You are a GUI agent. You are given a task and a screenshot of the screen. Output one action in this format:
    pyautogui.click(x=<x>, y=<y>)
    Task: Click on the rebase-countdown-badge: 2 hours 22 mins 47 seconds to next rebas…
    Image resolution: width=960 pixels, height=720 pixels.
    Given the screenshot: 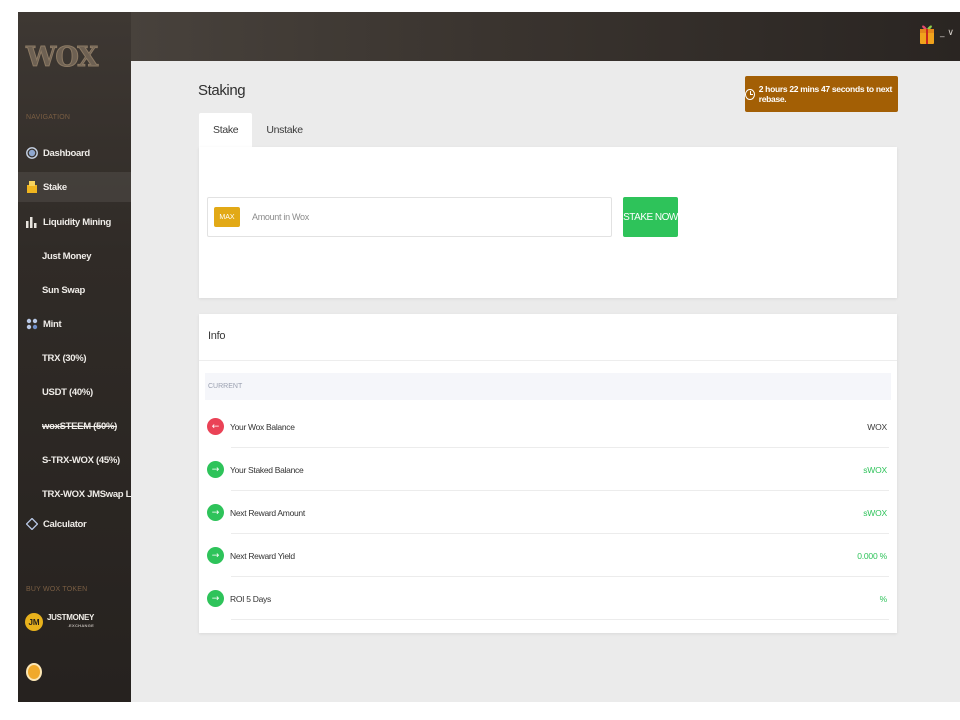 What is the action you would take?
    pyautogui.click(x=821, y=94)
    